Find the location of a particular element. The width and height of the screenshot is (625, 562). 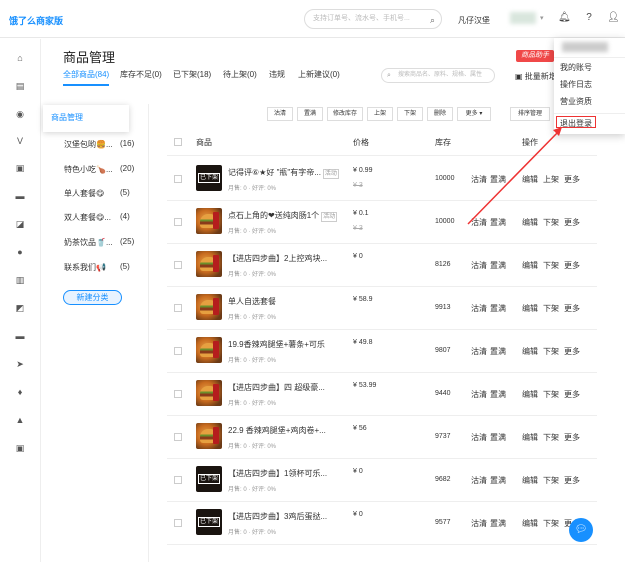

annotation-arrow is located at coordinates (514, 176).